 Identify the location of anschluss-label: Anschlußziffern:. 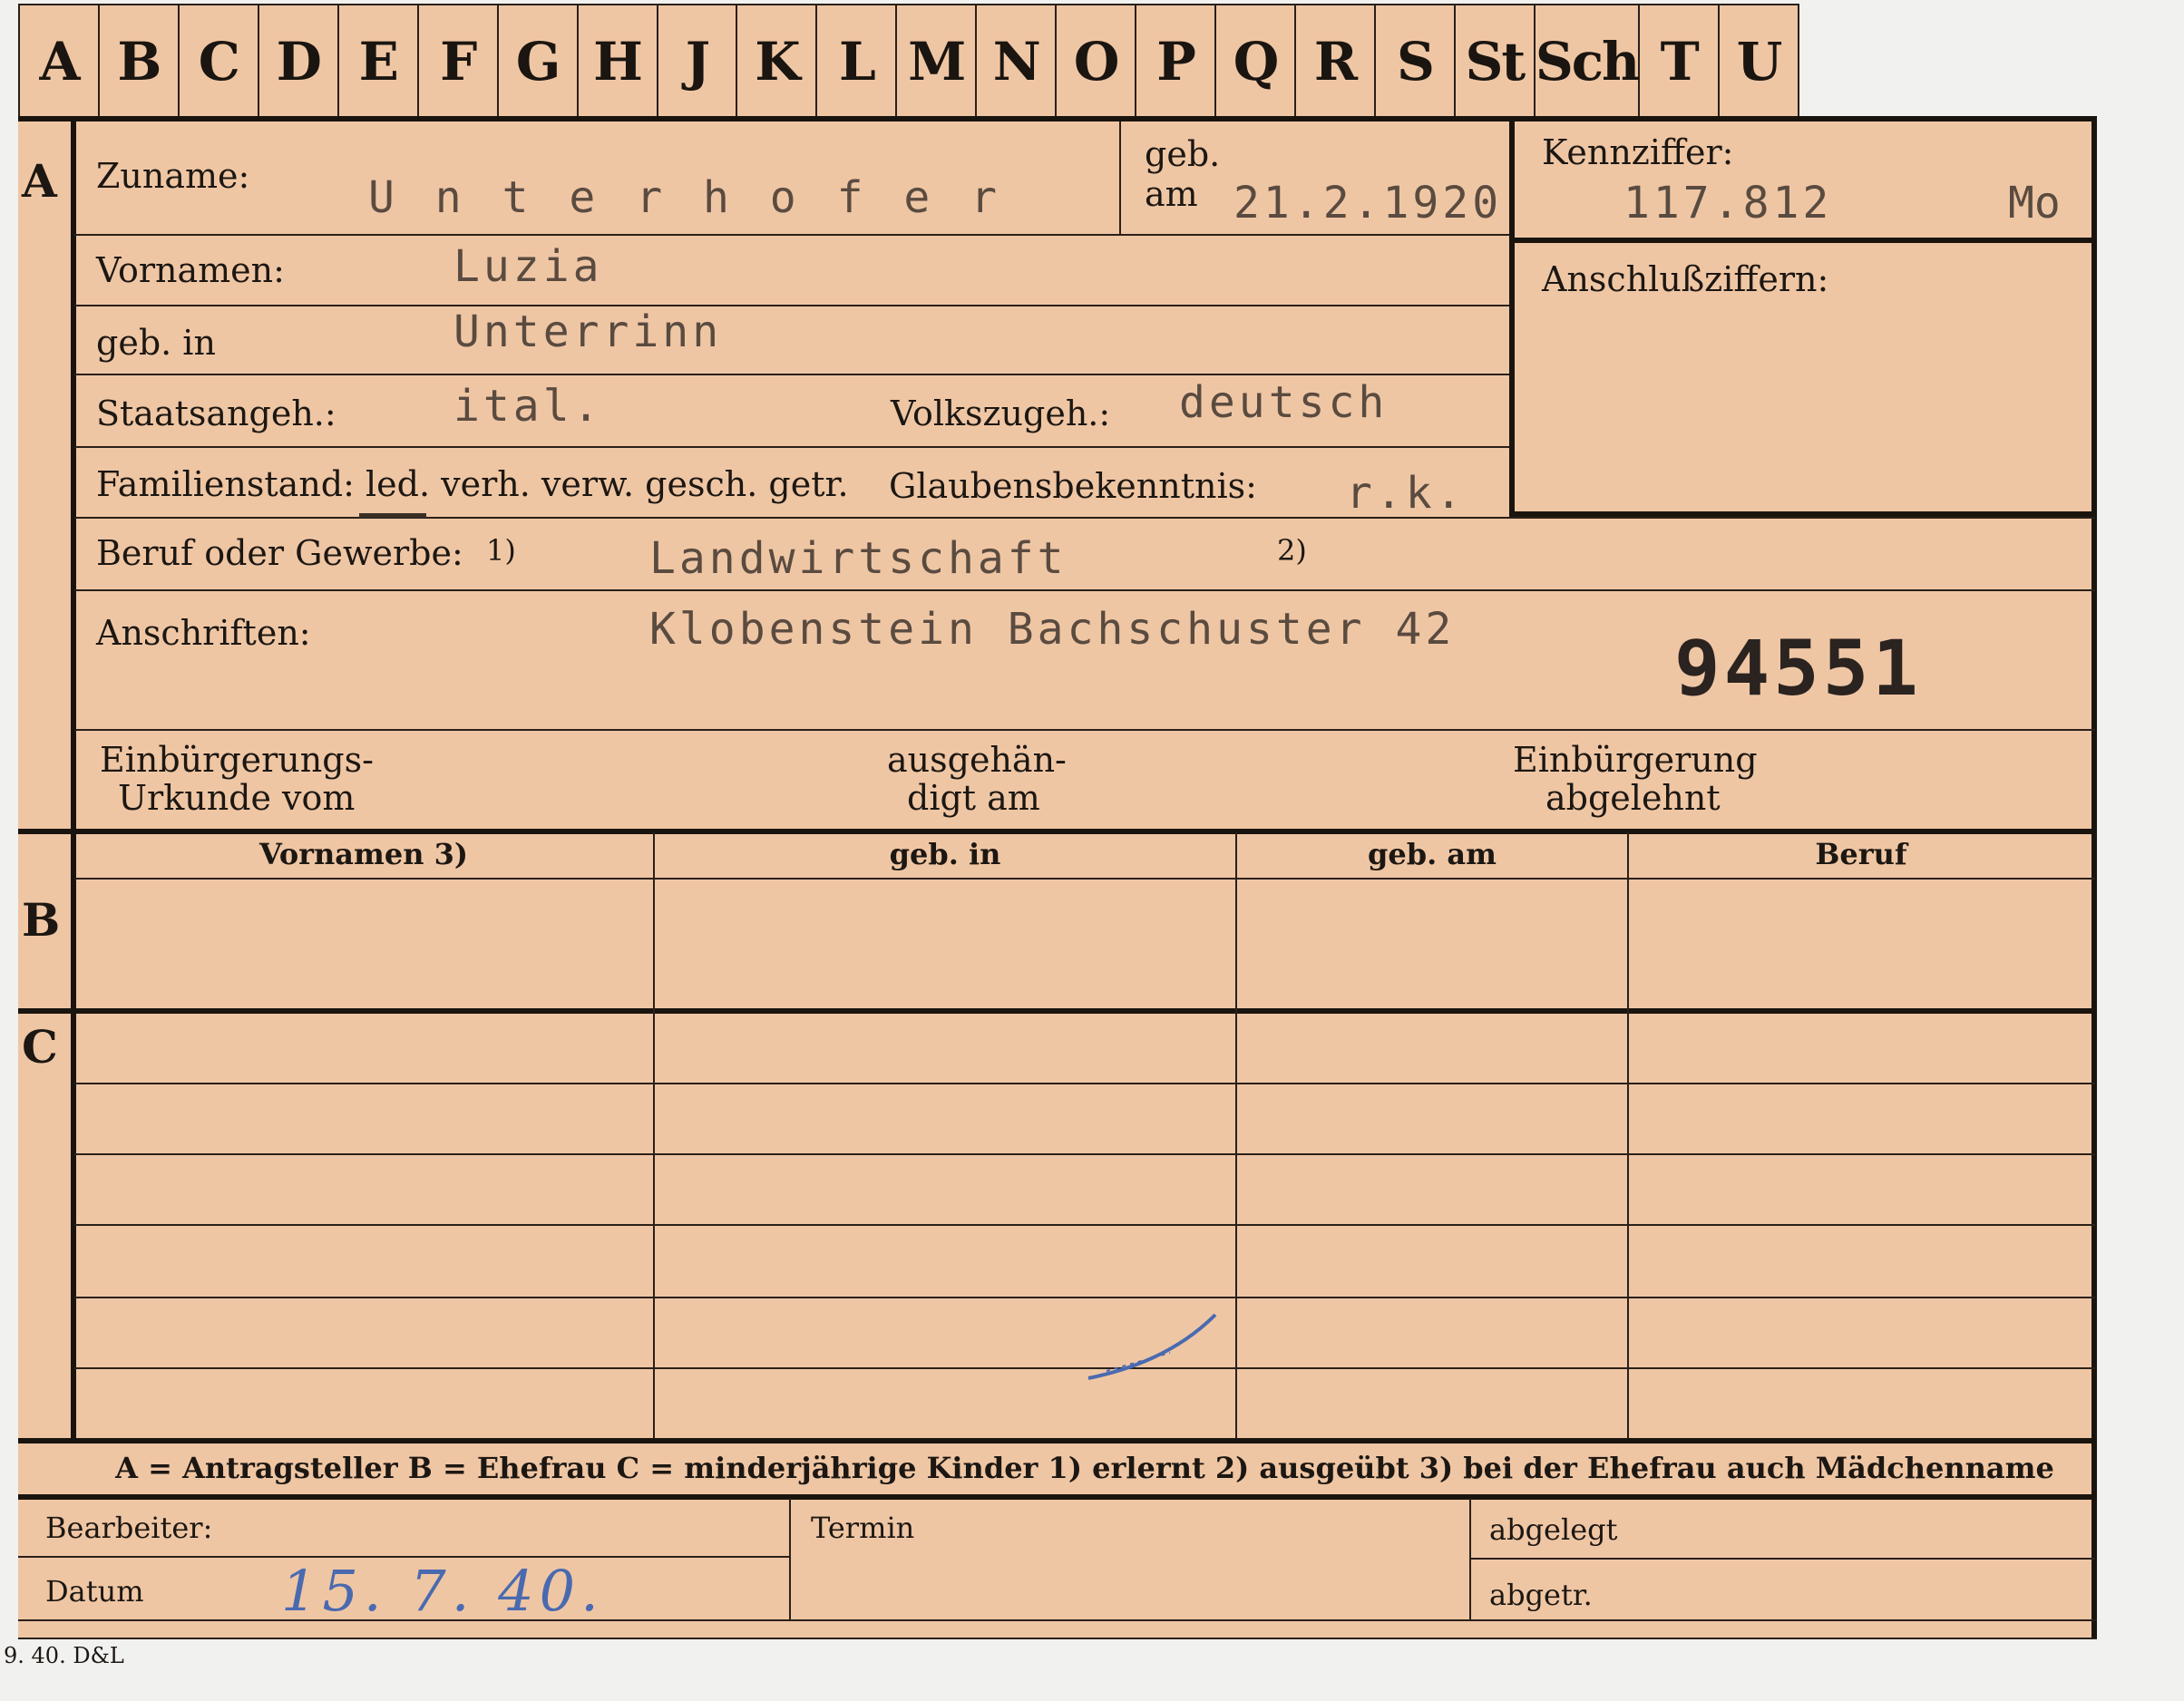
(1685, 279).